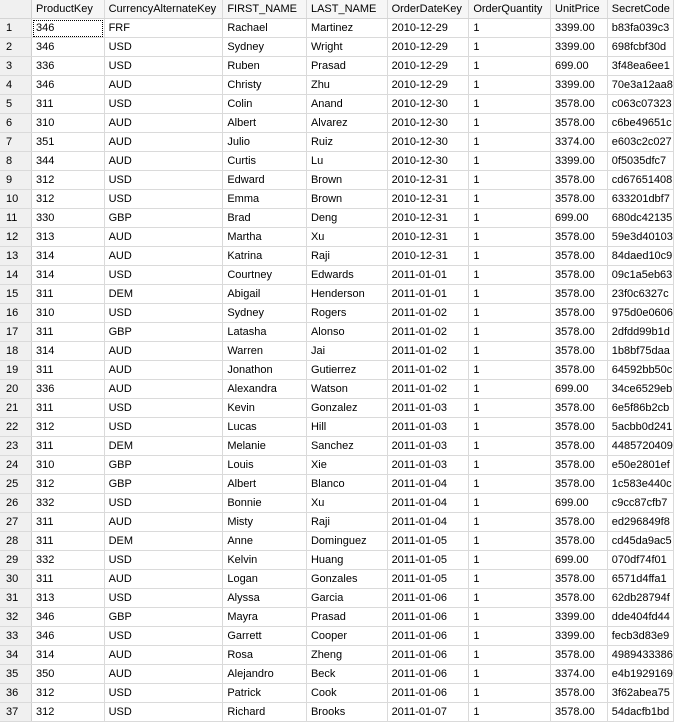 This screenshot has height=722, width=674. I want to click on grid-cell: Martha, so click(264, 237).